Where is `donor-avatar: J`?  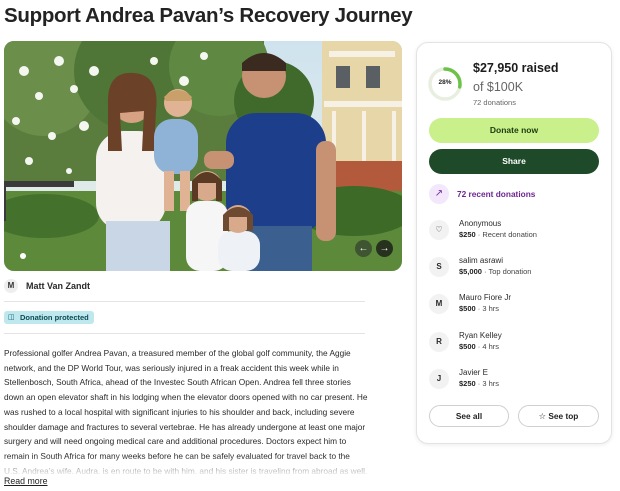
donor-avatar: J is located at coordinates (439, 379).